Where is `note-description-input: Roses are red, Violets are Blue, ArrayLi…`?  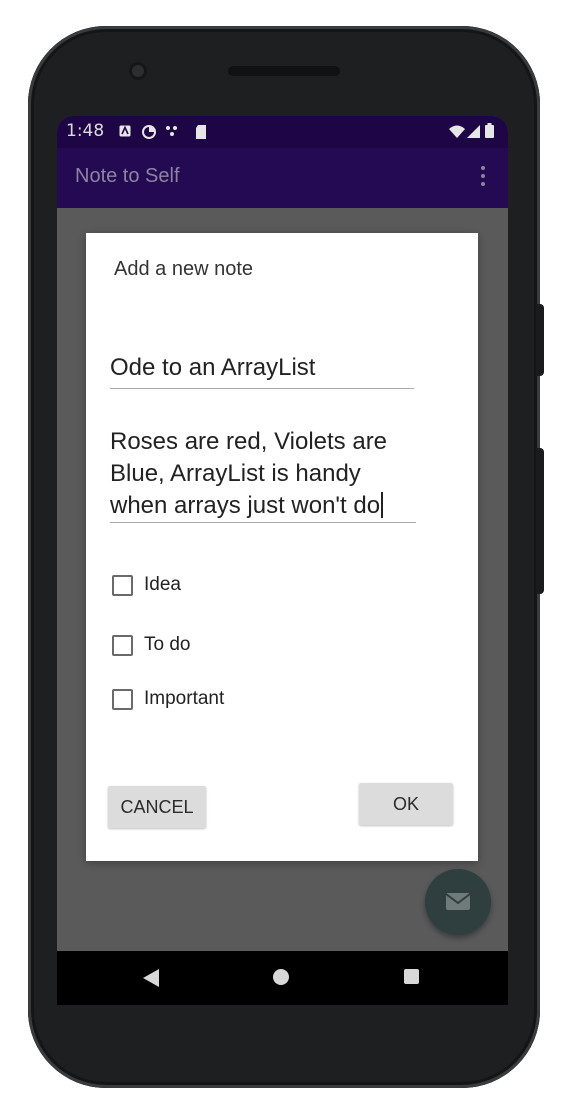 note-description-input: Roses are red, Violets are Blue, ArrayLi… is located at coordinates (263, 474).